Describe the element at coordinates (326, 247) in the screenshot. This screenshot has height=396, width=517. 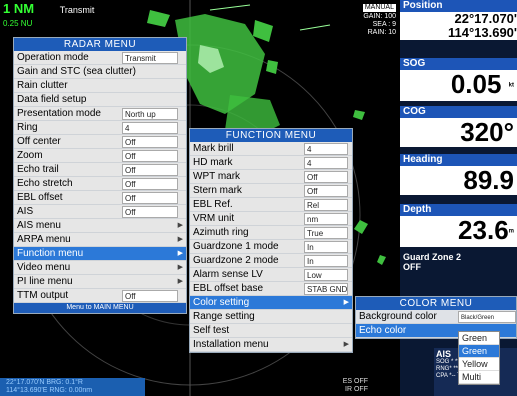
I see `guardzone-1-mode-value: In` at that location.